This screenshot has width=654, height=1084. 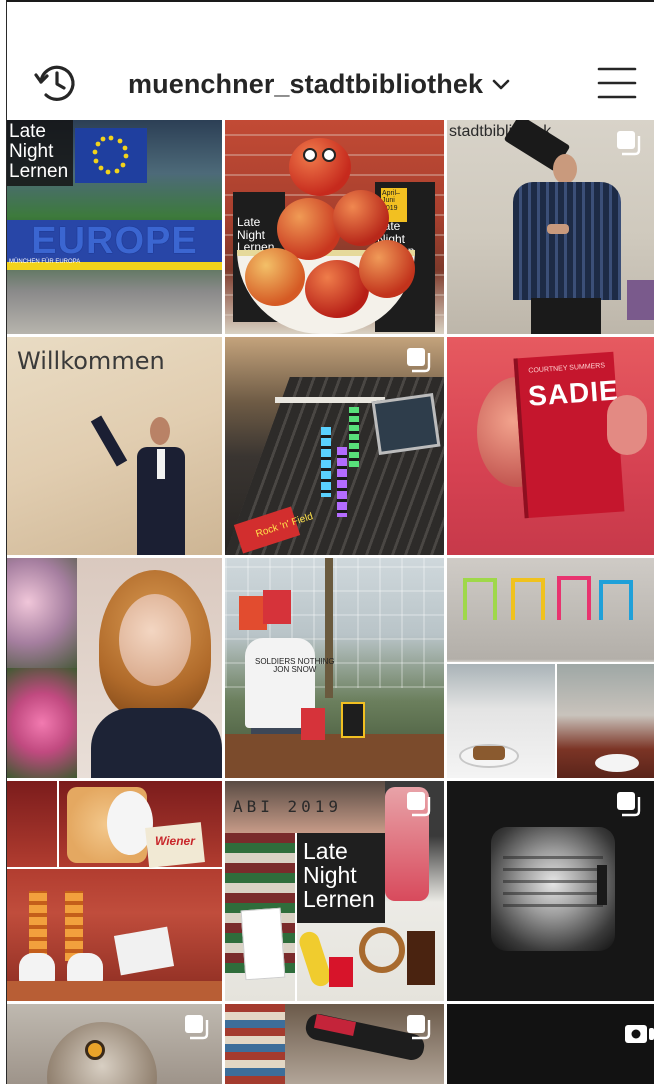 What do you see at coordinates (45, 262) in the screenshot?
I see `europe-caption: MÜNCHEN FÜR EUROPA` at bounding box center [45, 262].